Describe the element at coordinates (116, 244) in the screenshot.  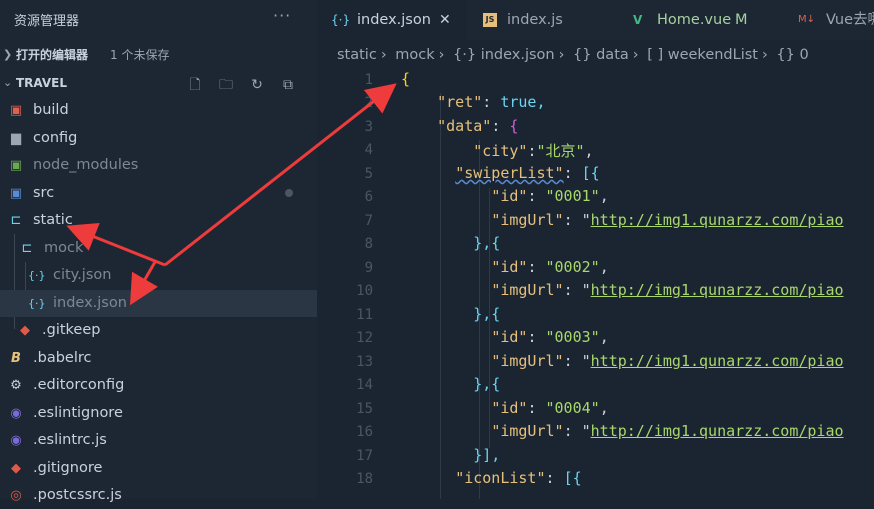
I see `arrow-to-static` at that location.